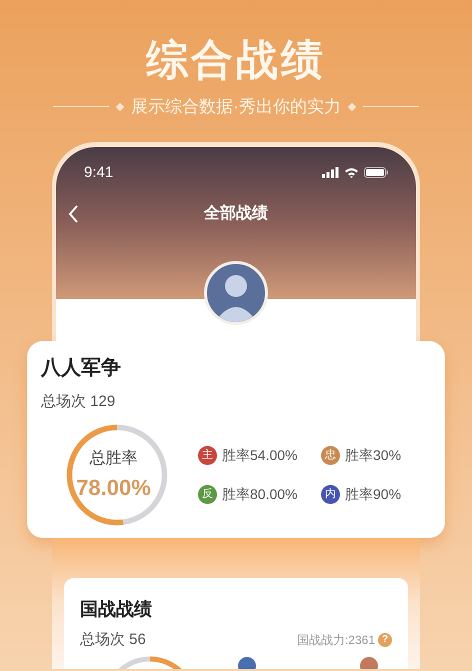  I want to click on status-time: 9:41, so click(99, 172).